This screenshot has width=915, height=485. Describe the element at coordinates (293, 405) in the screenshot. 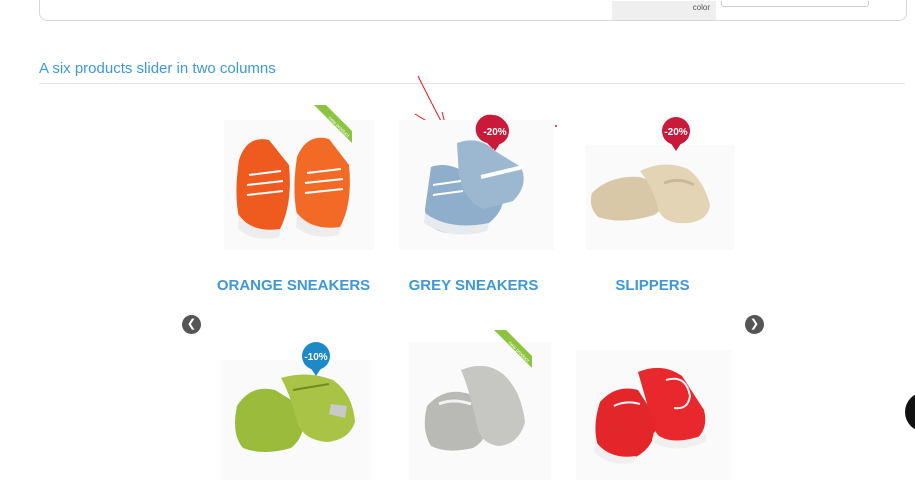

I see `product-image-green-shoes: -10%` at that location.